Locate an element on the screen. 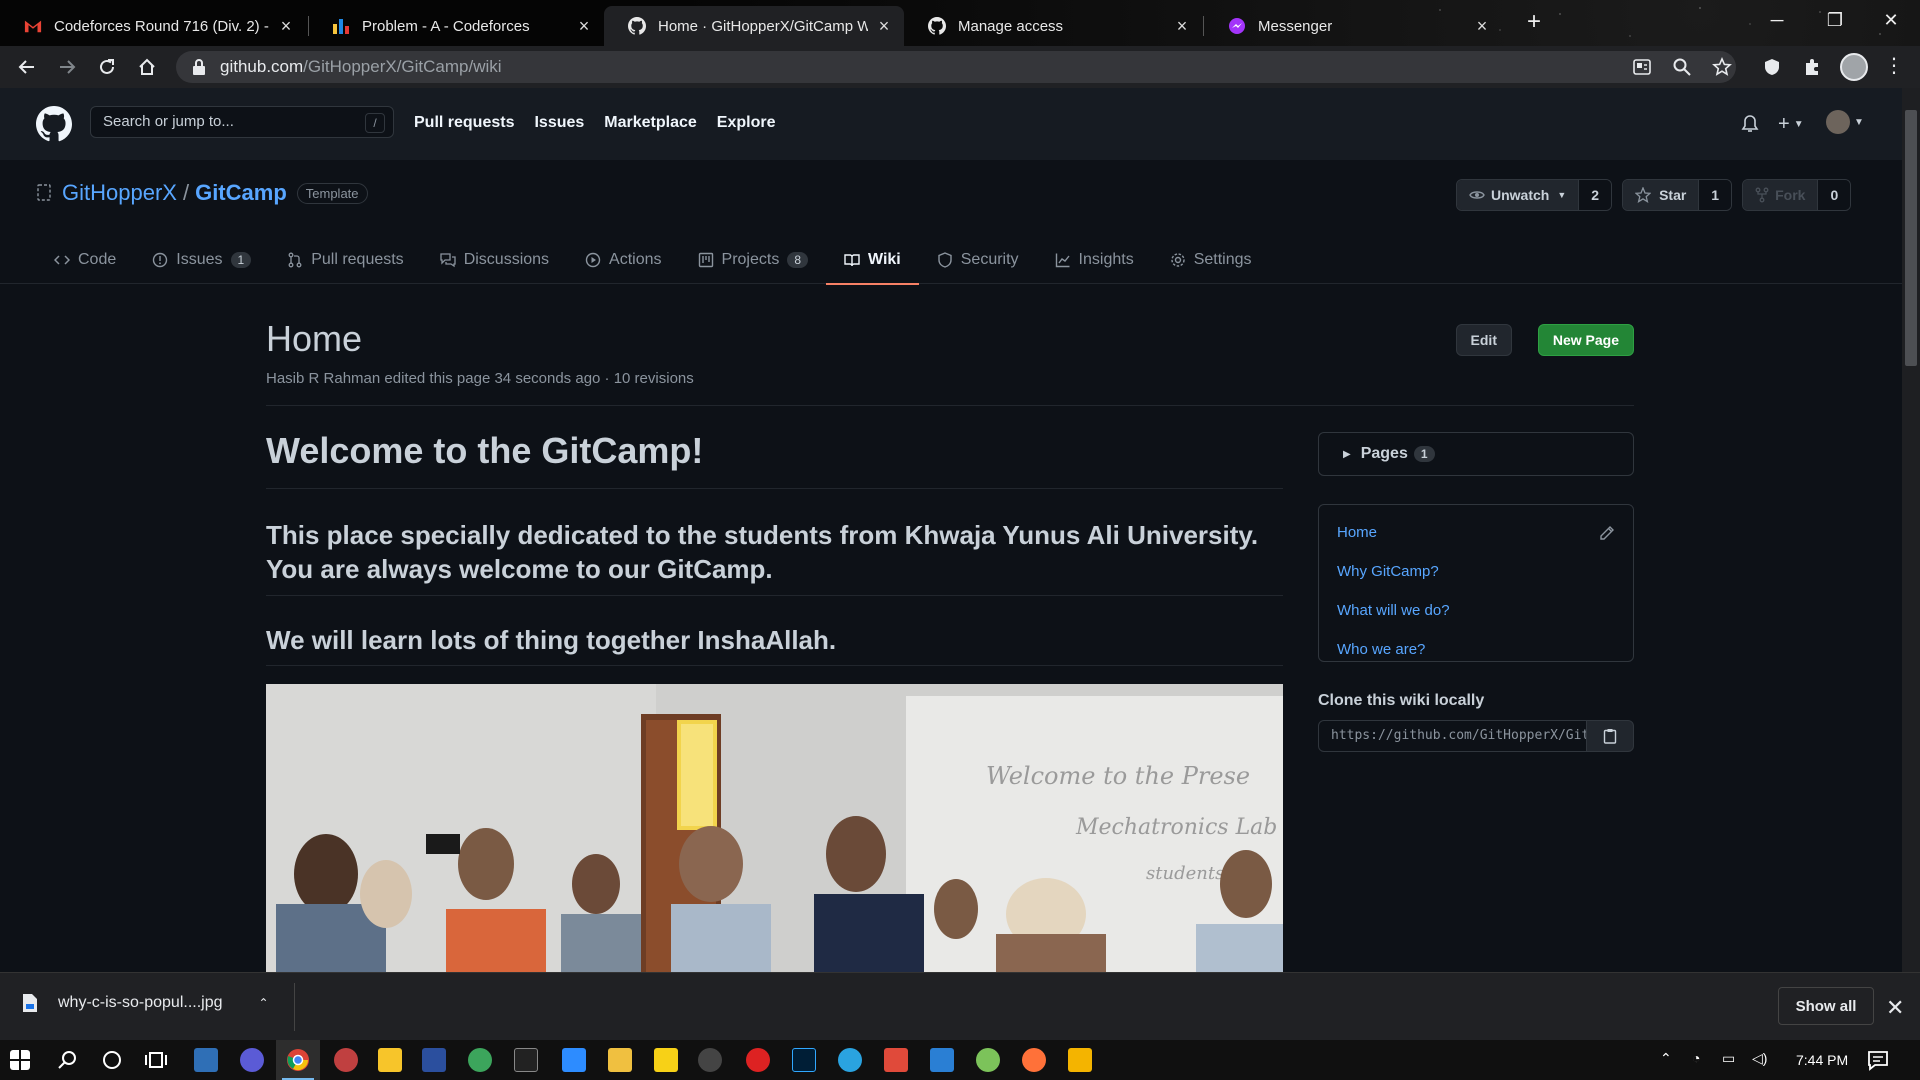  star-button: Star is located at coordinates (1661, 195).